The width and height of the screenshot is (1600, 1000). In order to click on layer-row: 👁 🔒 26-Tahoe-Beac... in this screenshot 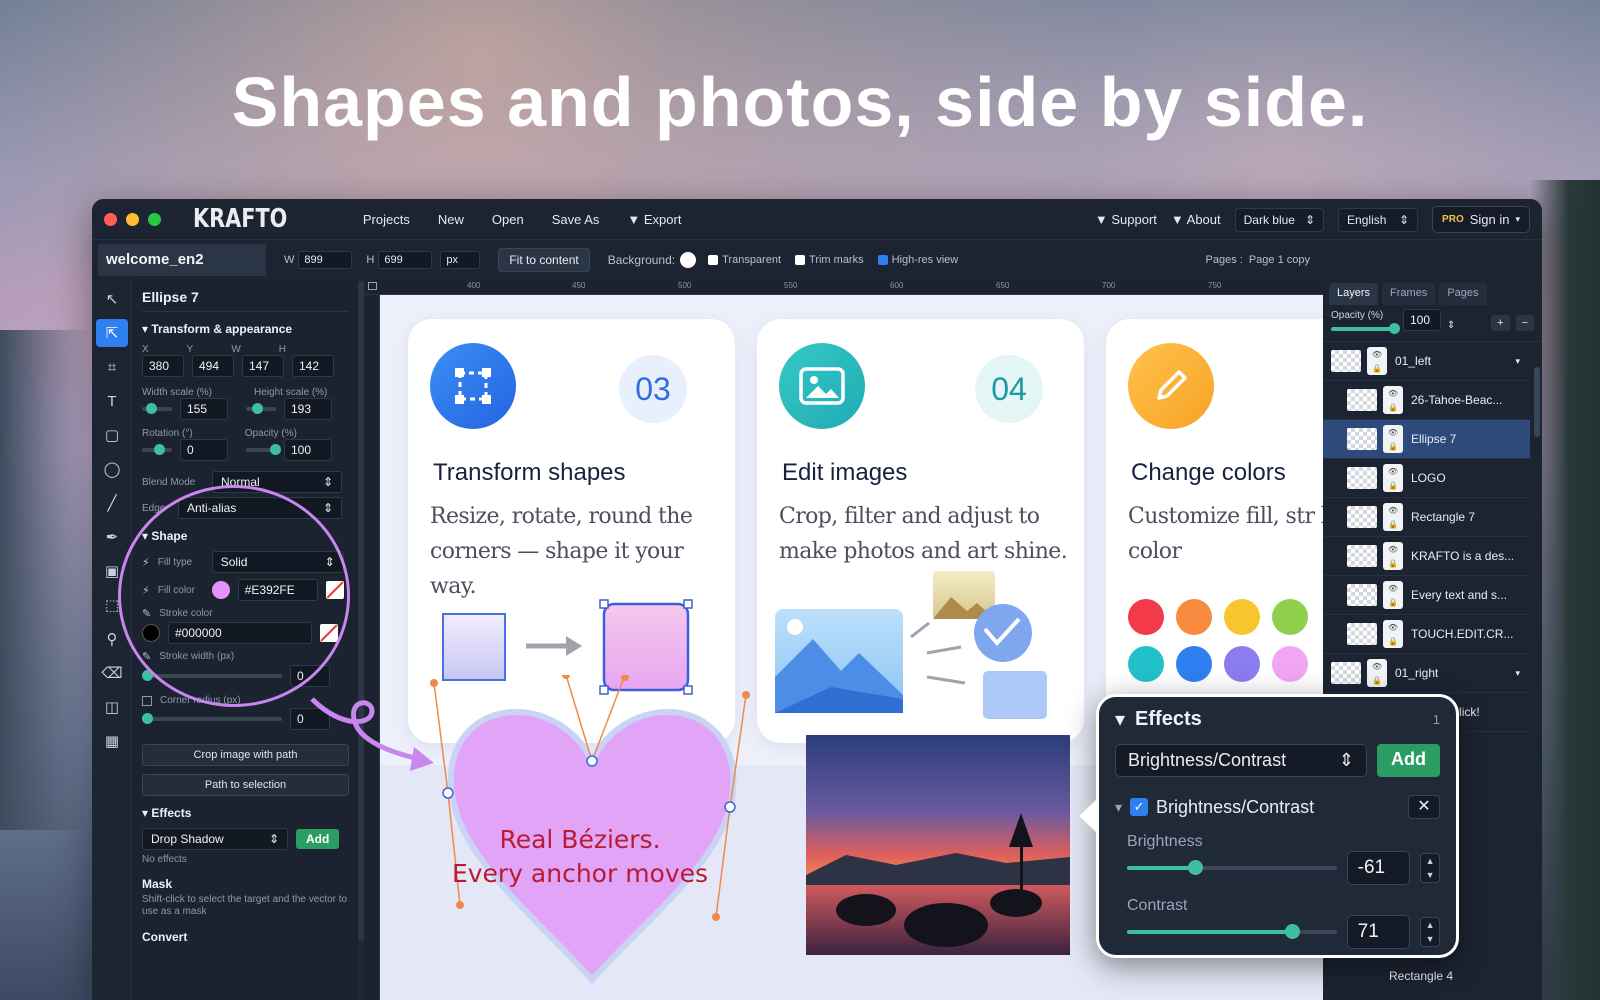, I will do `click(1426, 400)`.